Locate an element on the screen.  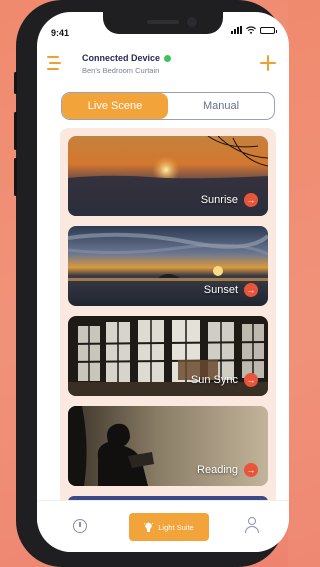
scene-card-sunset: Sunset → is located at coordinates (168, 266).